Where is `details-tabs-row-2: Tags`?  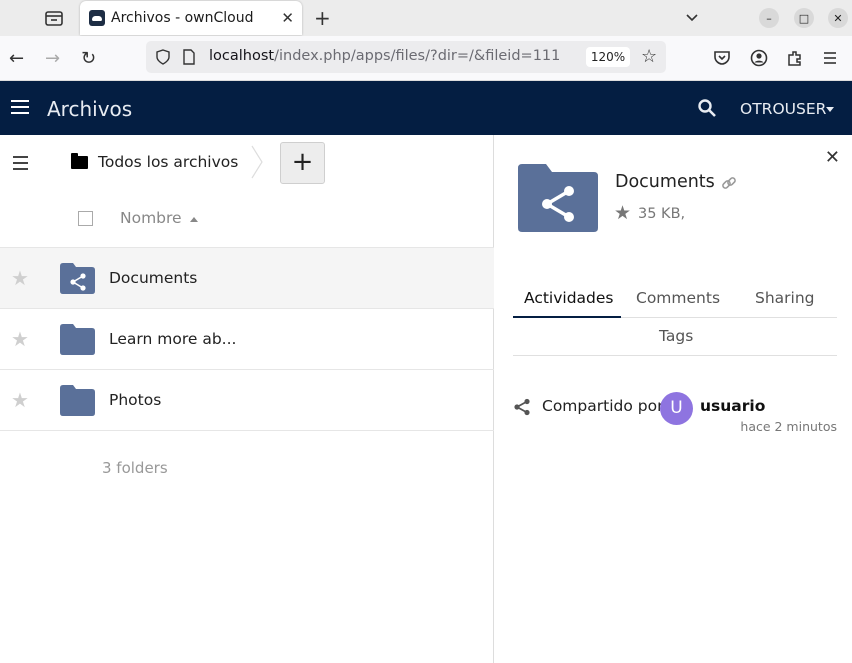 details-tabs-row-2: Tags is located at coordinates (675, 337).